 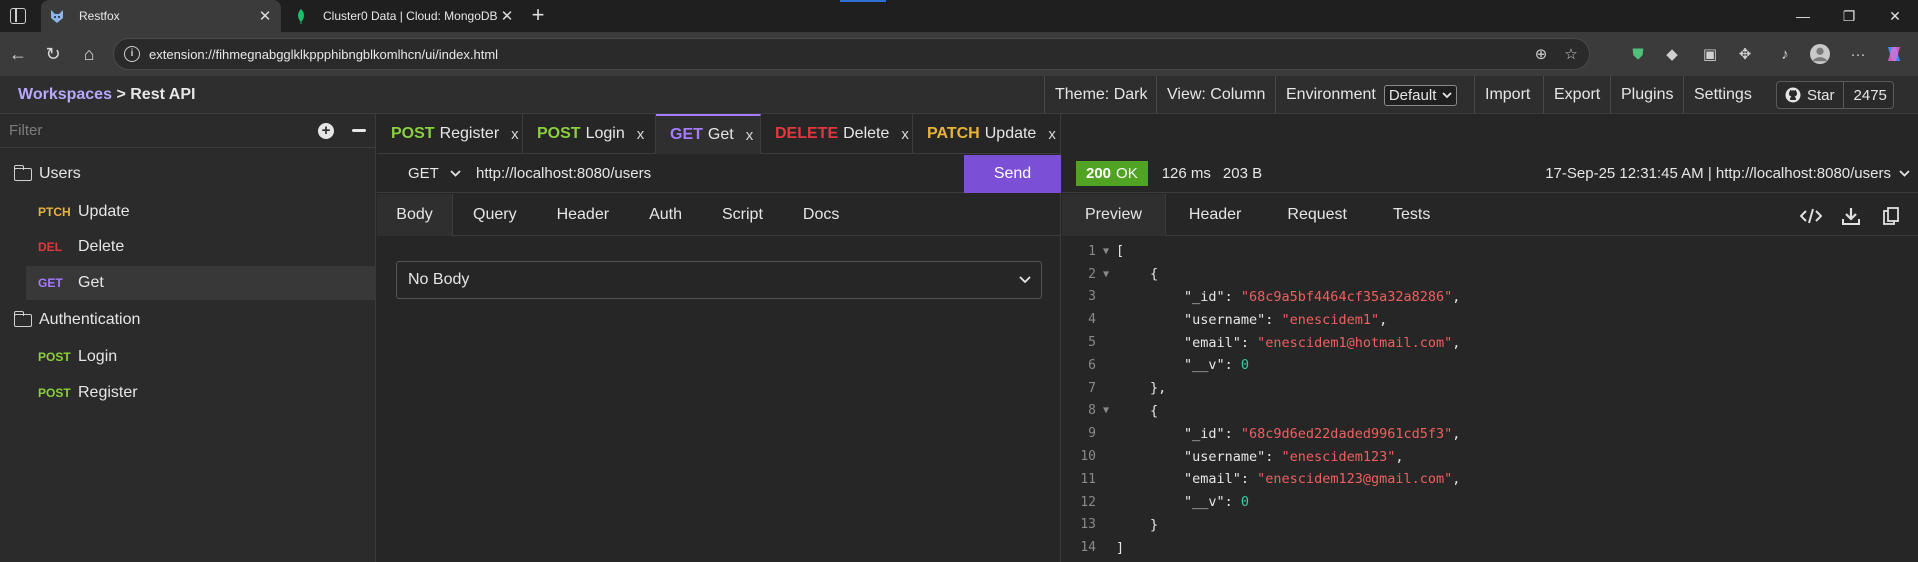 What do you see at coordinates (1507, 95) in the screenshot?
I see `import-button: Import` at bounding box center [1507, 95].